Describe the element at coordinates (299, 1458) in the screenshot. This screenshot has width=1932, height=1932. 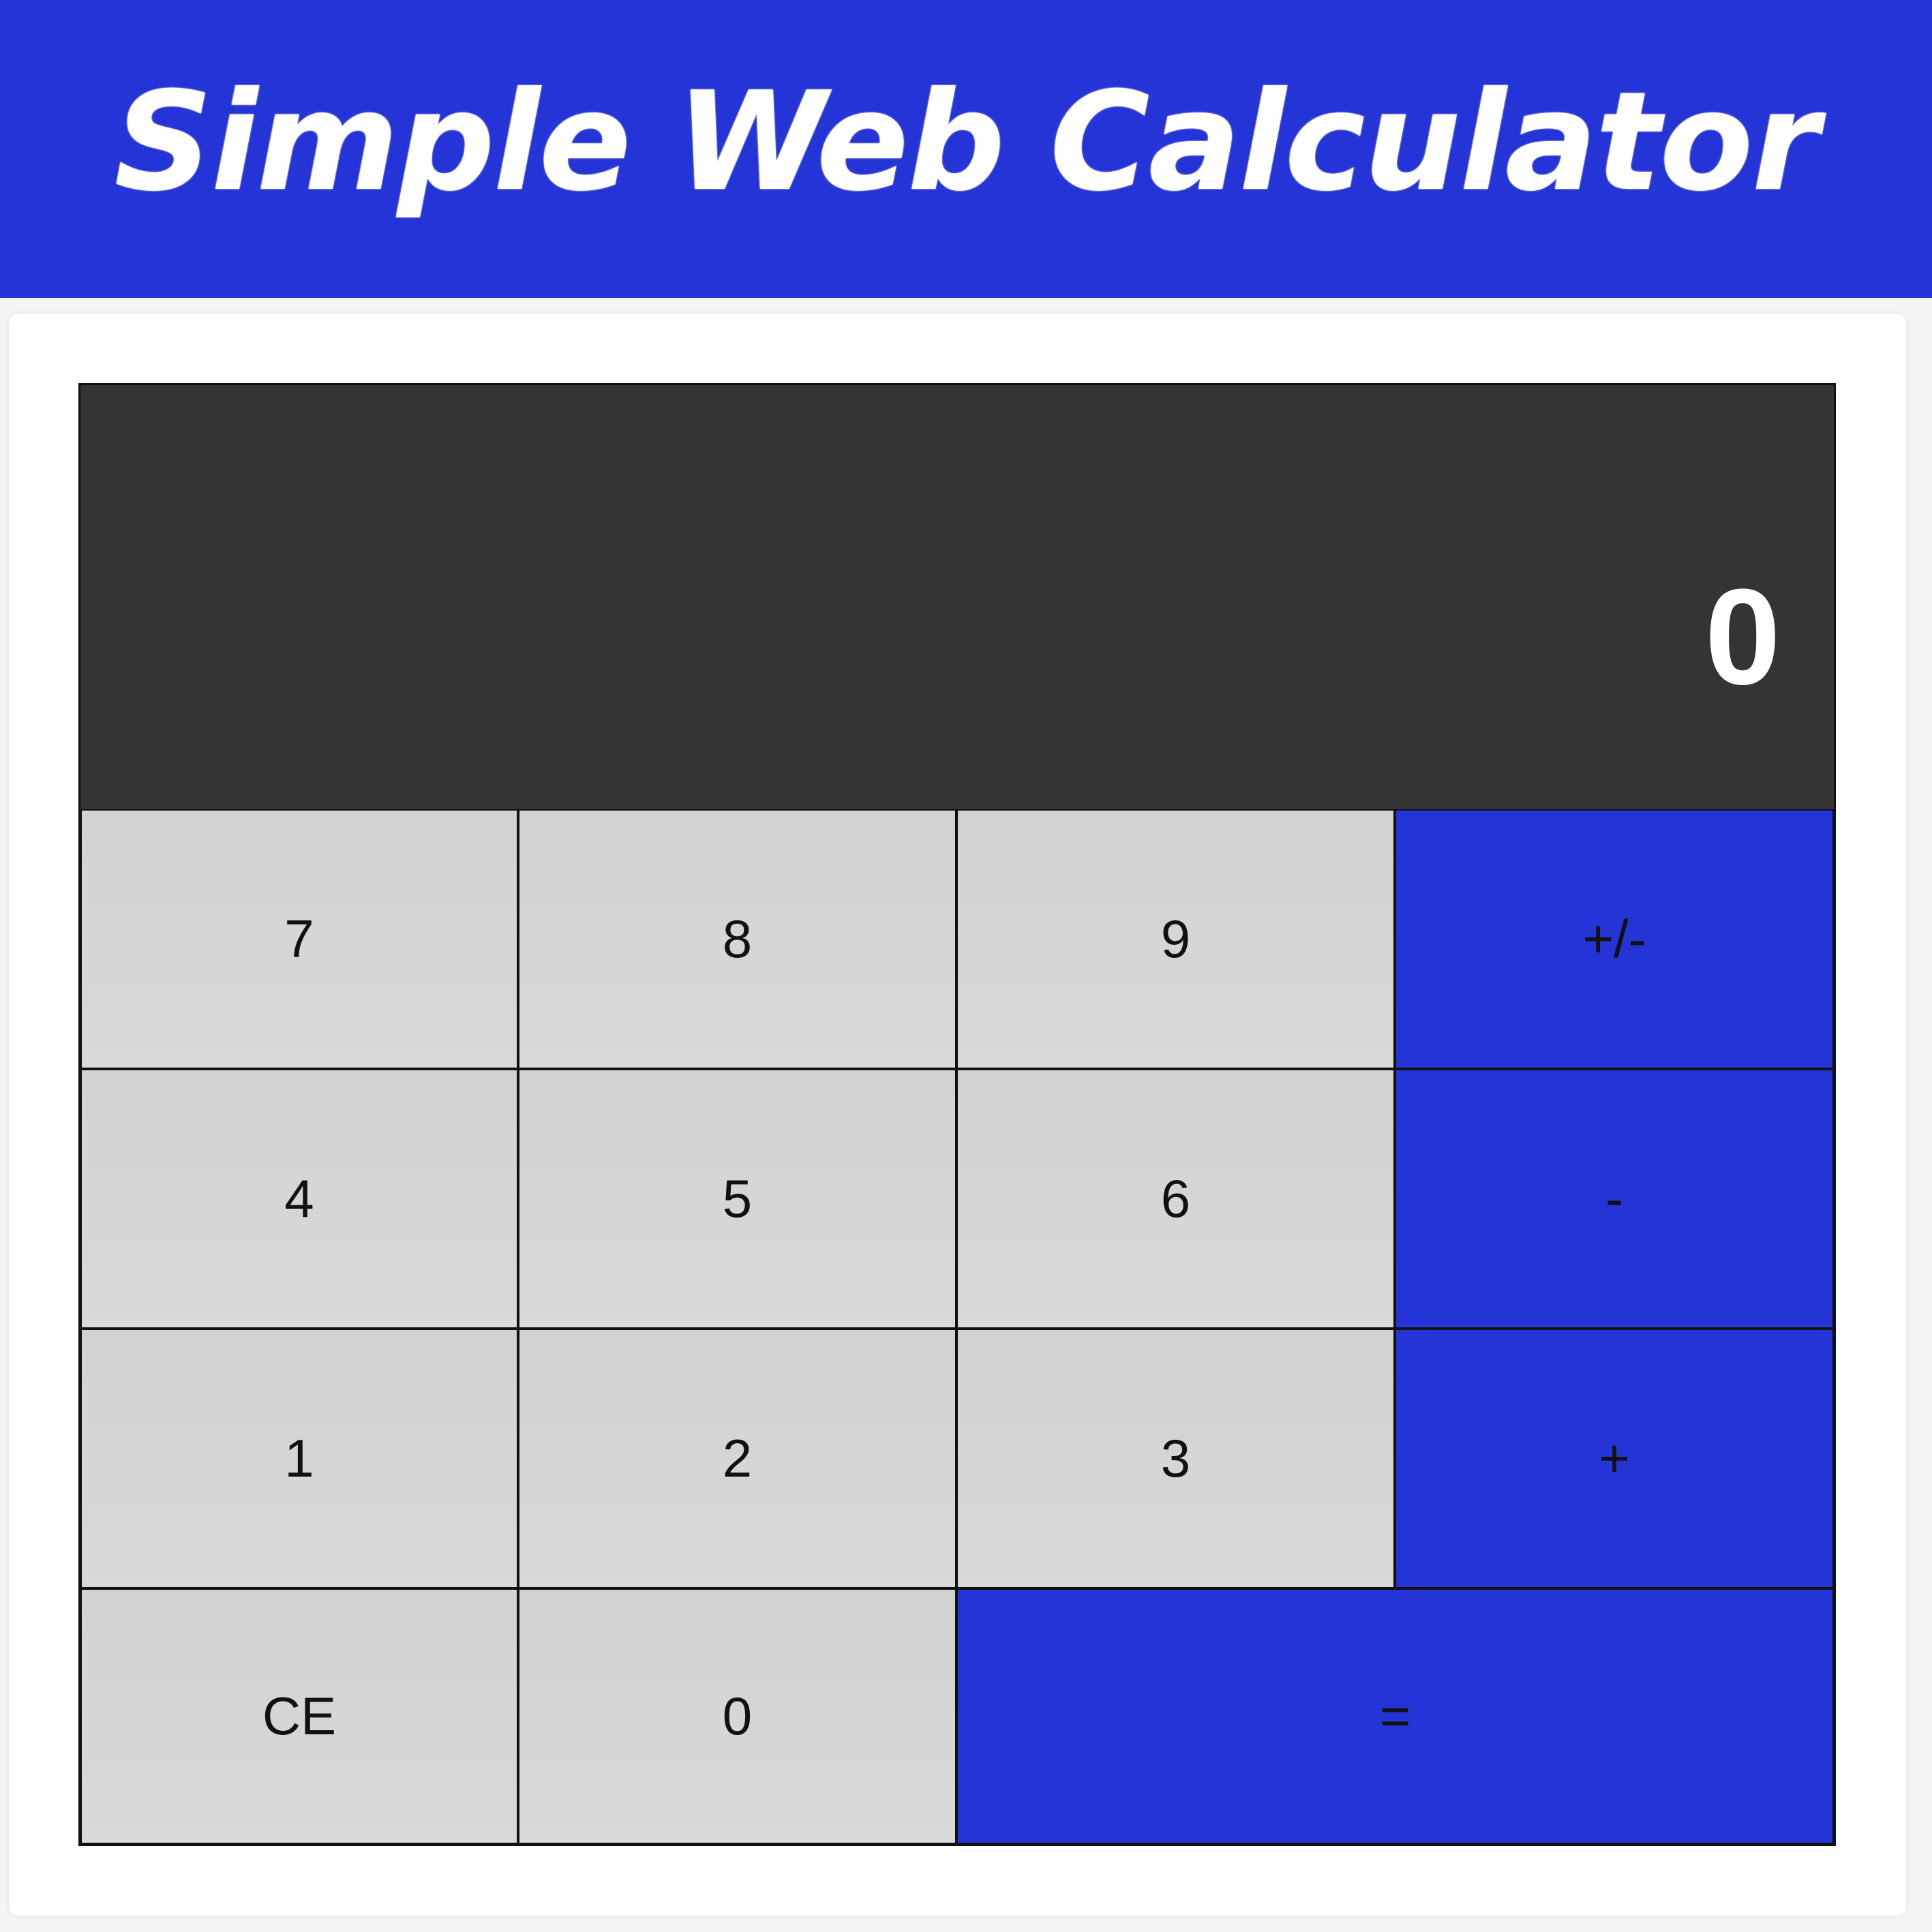
I see `key-1: 1` at that location.